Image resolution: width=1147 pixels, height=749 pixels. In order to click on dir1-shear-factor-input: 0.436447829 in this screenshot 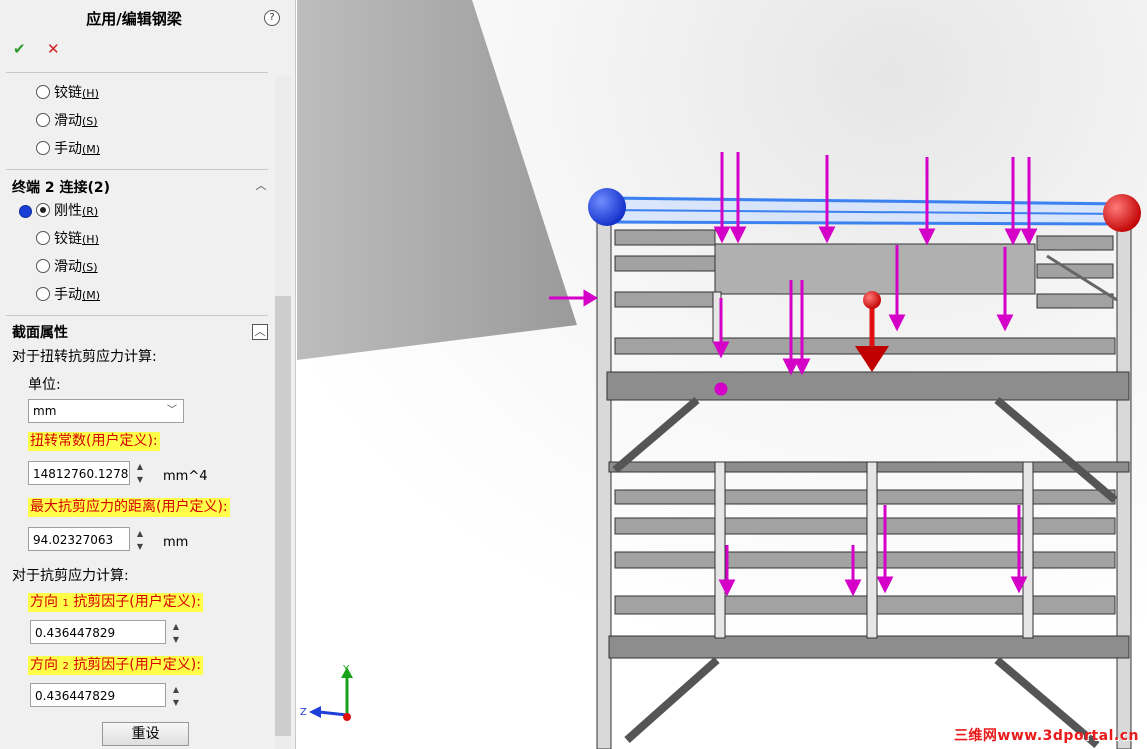, I will do `click(98, 632)`.